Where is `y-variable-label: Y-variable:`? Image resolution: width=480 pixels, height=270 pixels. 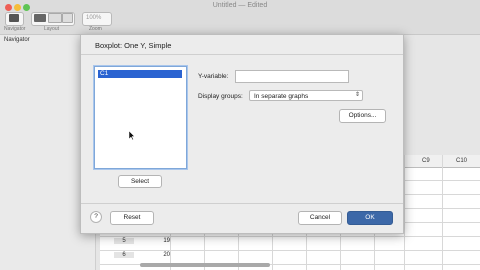
y-variable-label: Y-variable: is located at coordinates (213, 76).